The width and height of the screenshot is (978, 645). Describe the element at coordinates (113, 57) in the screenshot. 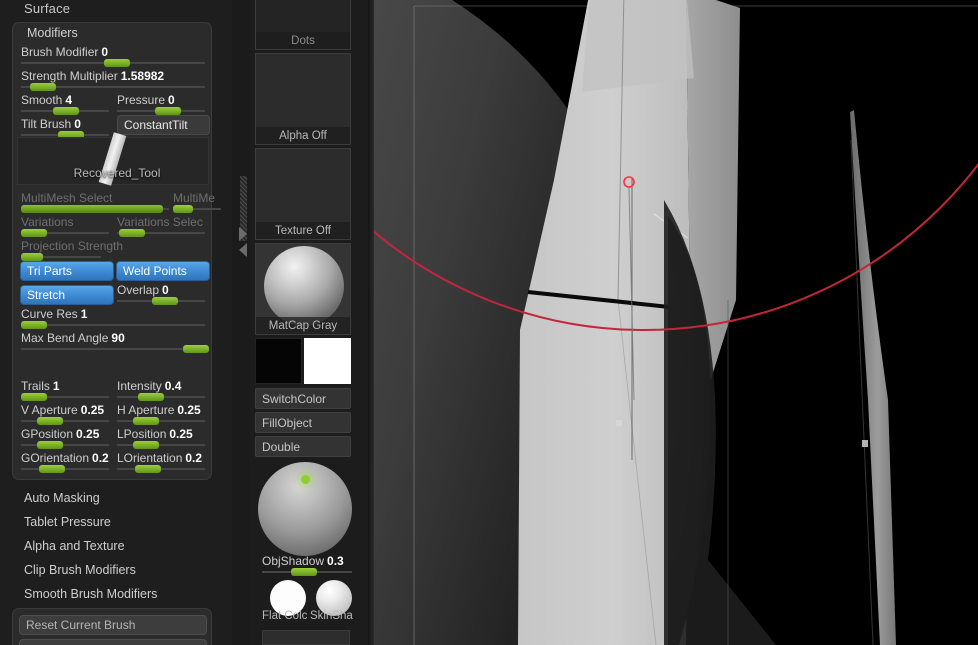

I see `slider-brush-modifier: Brush Modifier 0` at that location.